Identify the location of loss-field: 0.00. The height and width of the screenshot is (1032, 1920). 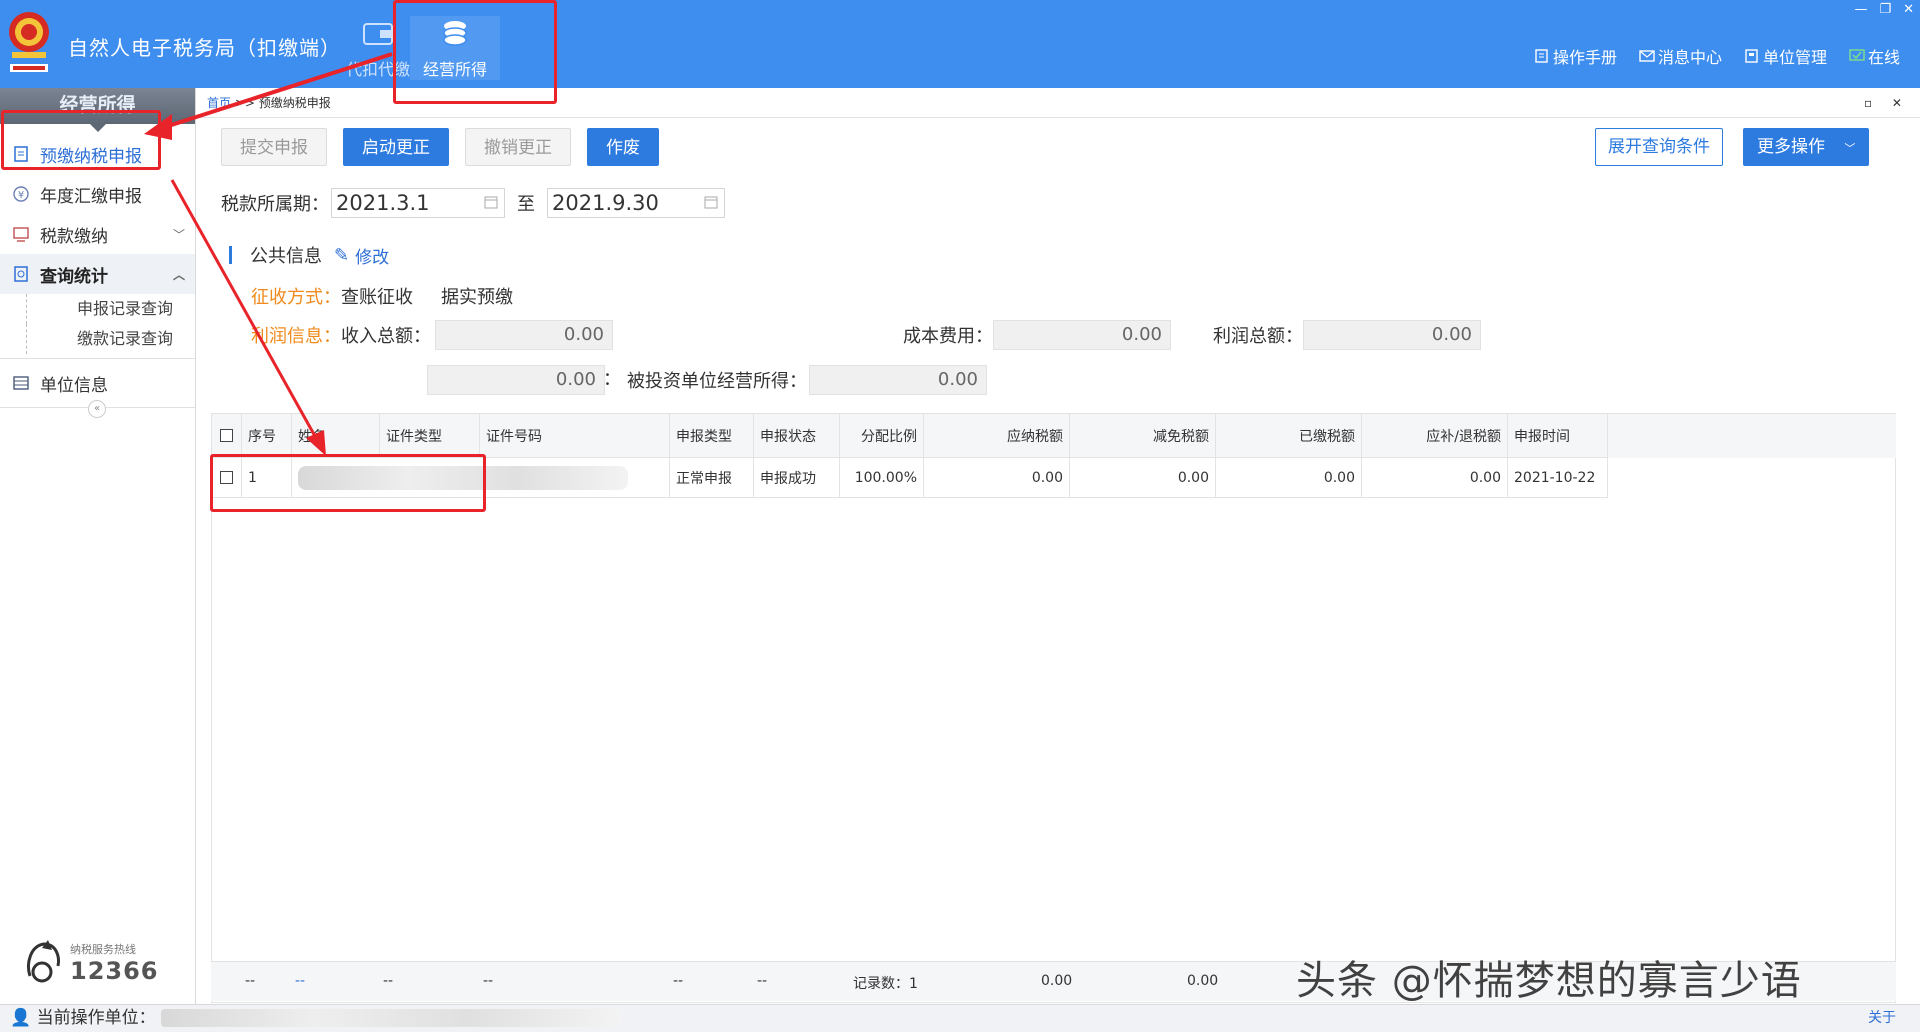
(516, 380).